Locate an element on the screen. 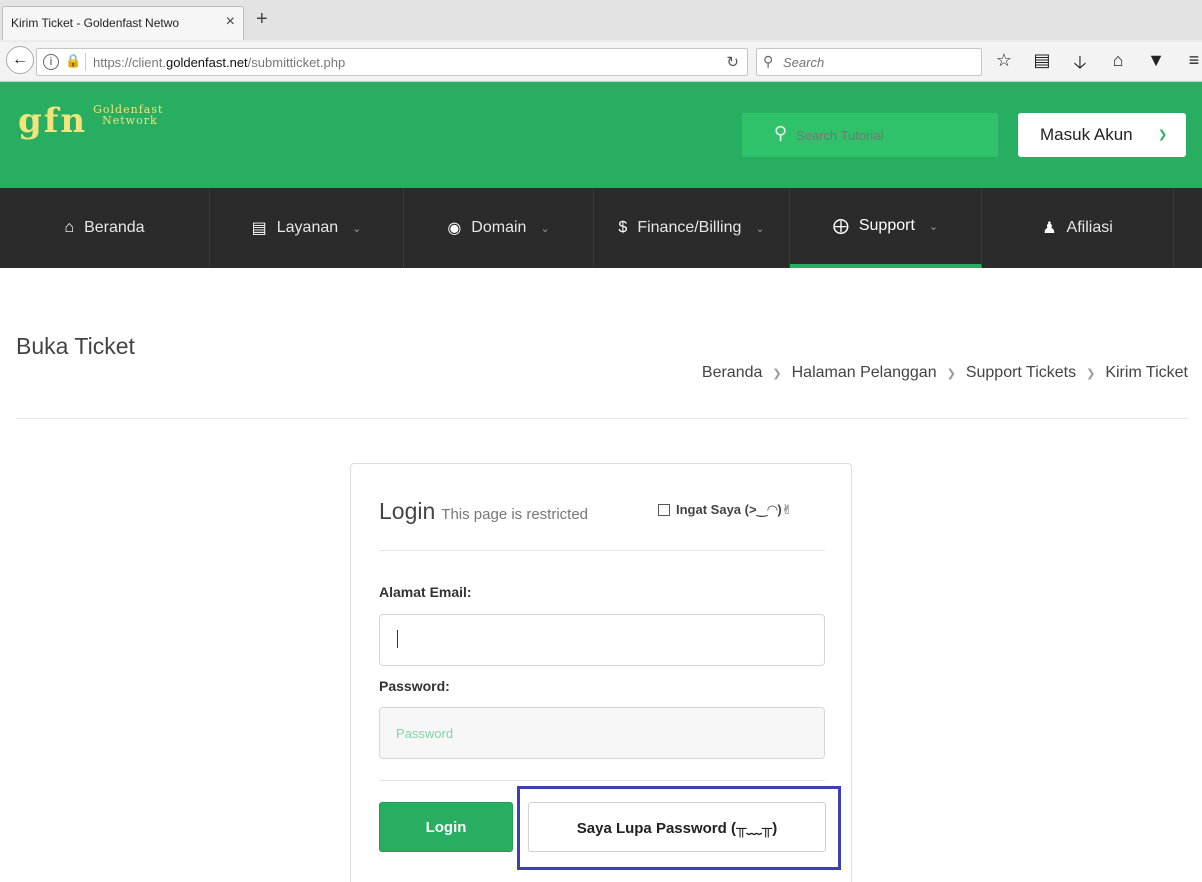 The height and width of the screenshot is (882, 1202). nav-label: Support is located at coordinates (886, 225).